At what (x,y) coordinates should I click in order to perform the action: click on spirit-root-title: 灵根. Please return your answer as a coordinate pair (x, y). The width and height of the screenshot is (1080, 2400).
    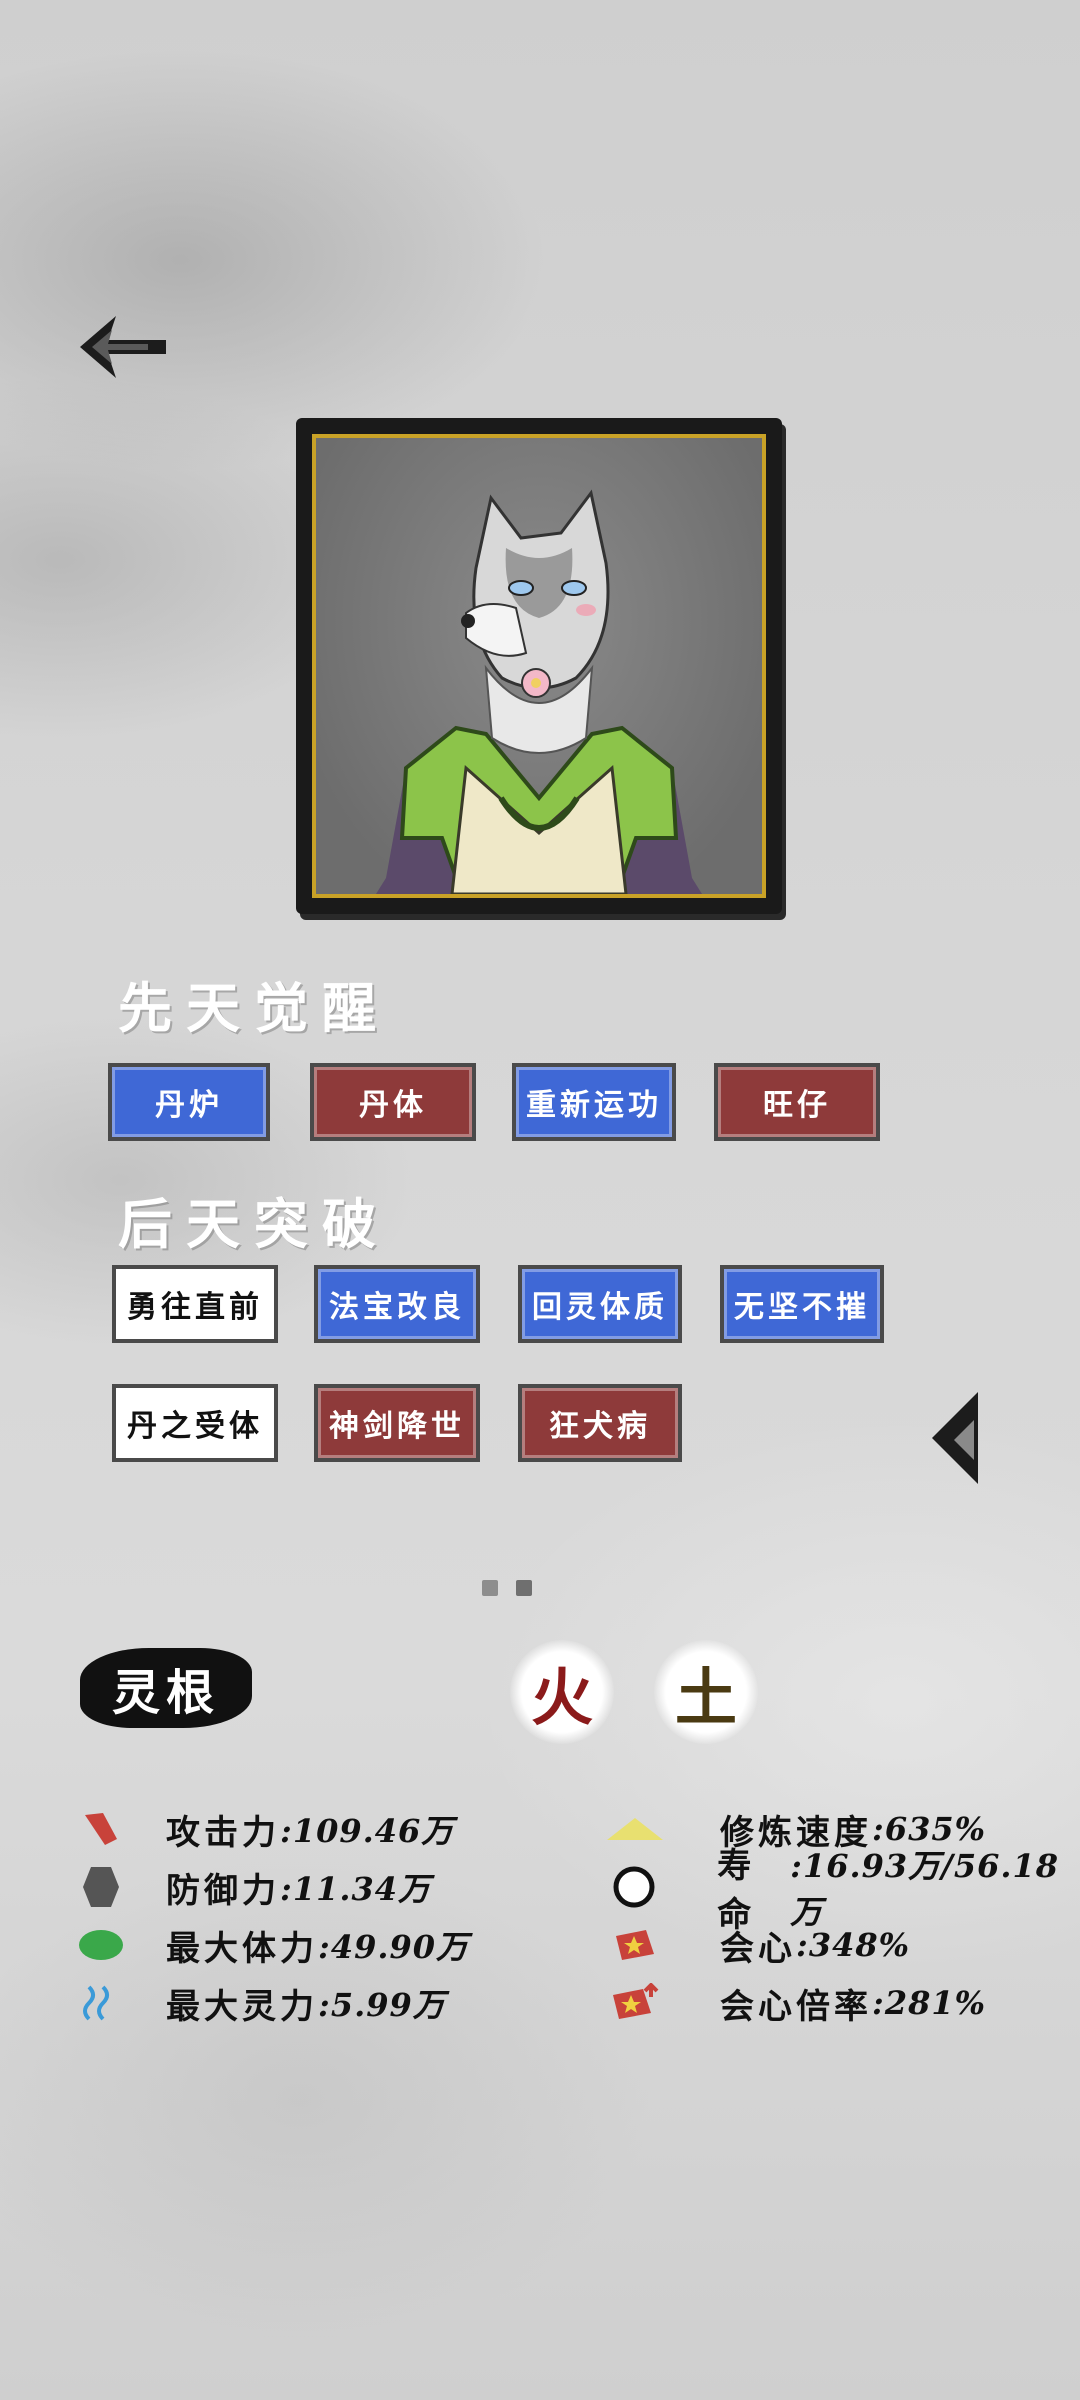
    Looking at the image, I should click on (166, 1688).